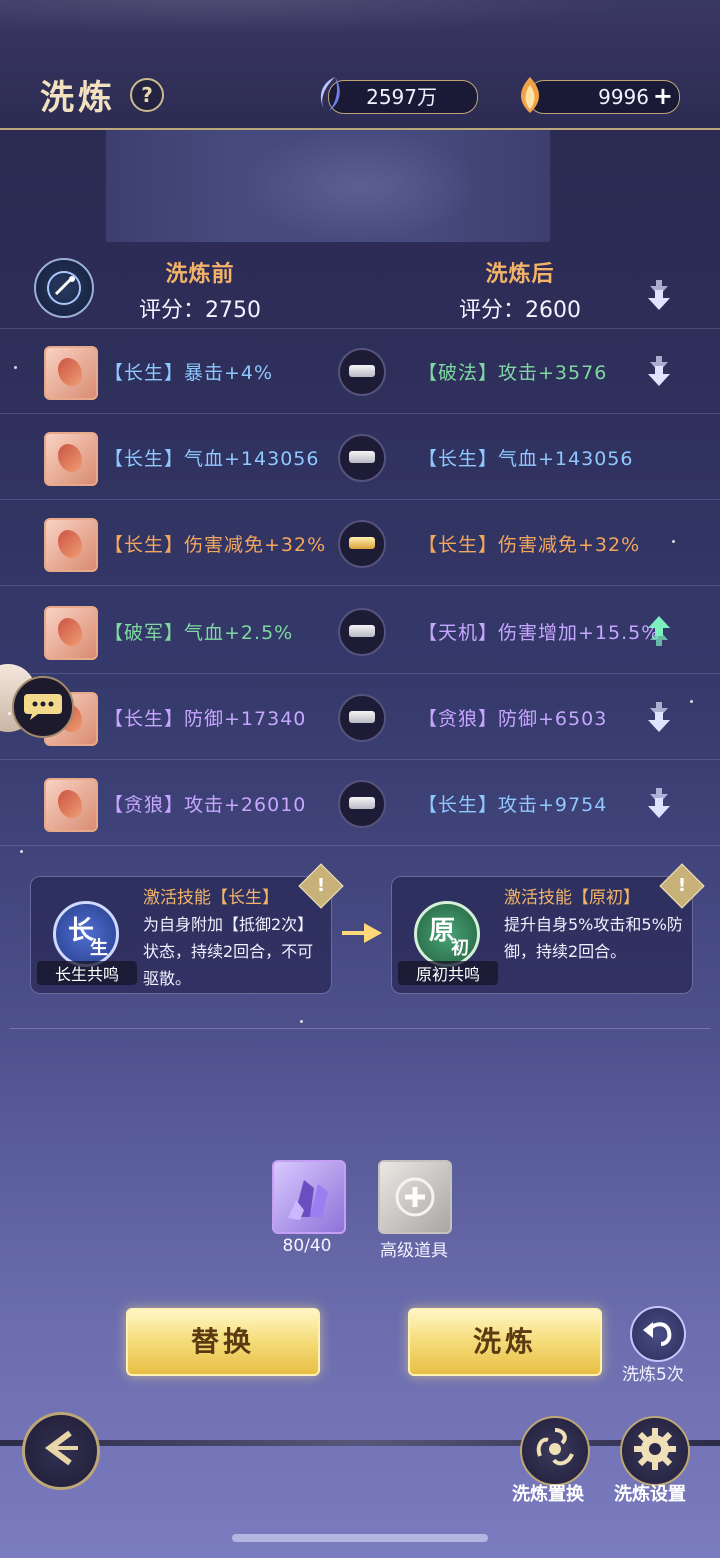 Image resolution: width=720 pixels, height=1558 pixels. Describe the element at coordinates (530, 95) in the screenshot. I see `flame-gem-icon` at that location.